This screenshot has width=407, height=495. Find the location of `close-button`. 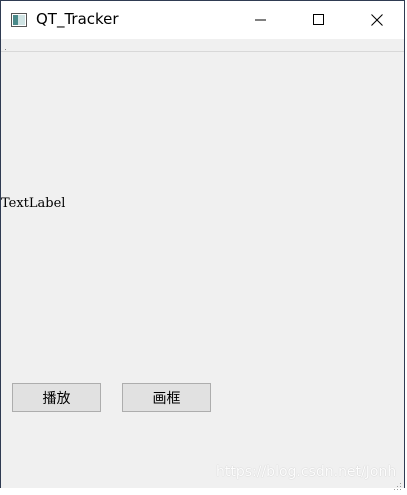

close-button is located at coordinates (377, 20).